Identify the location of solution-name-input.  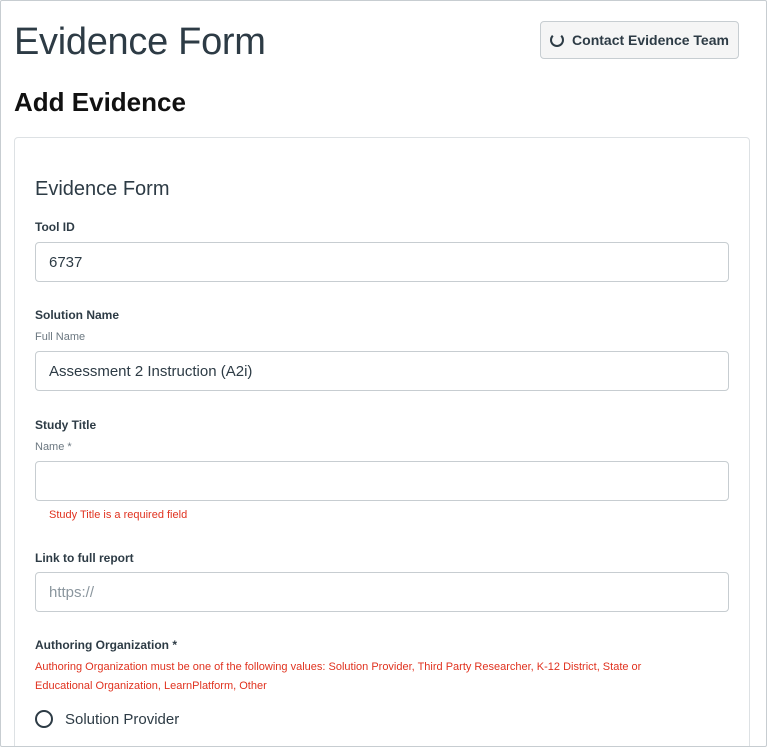
(382, 371).